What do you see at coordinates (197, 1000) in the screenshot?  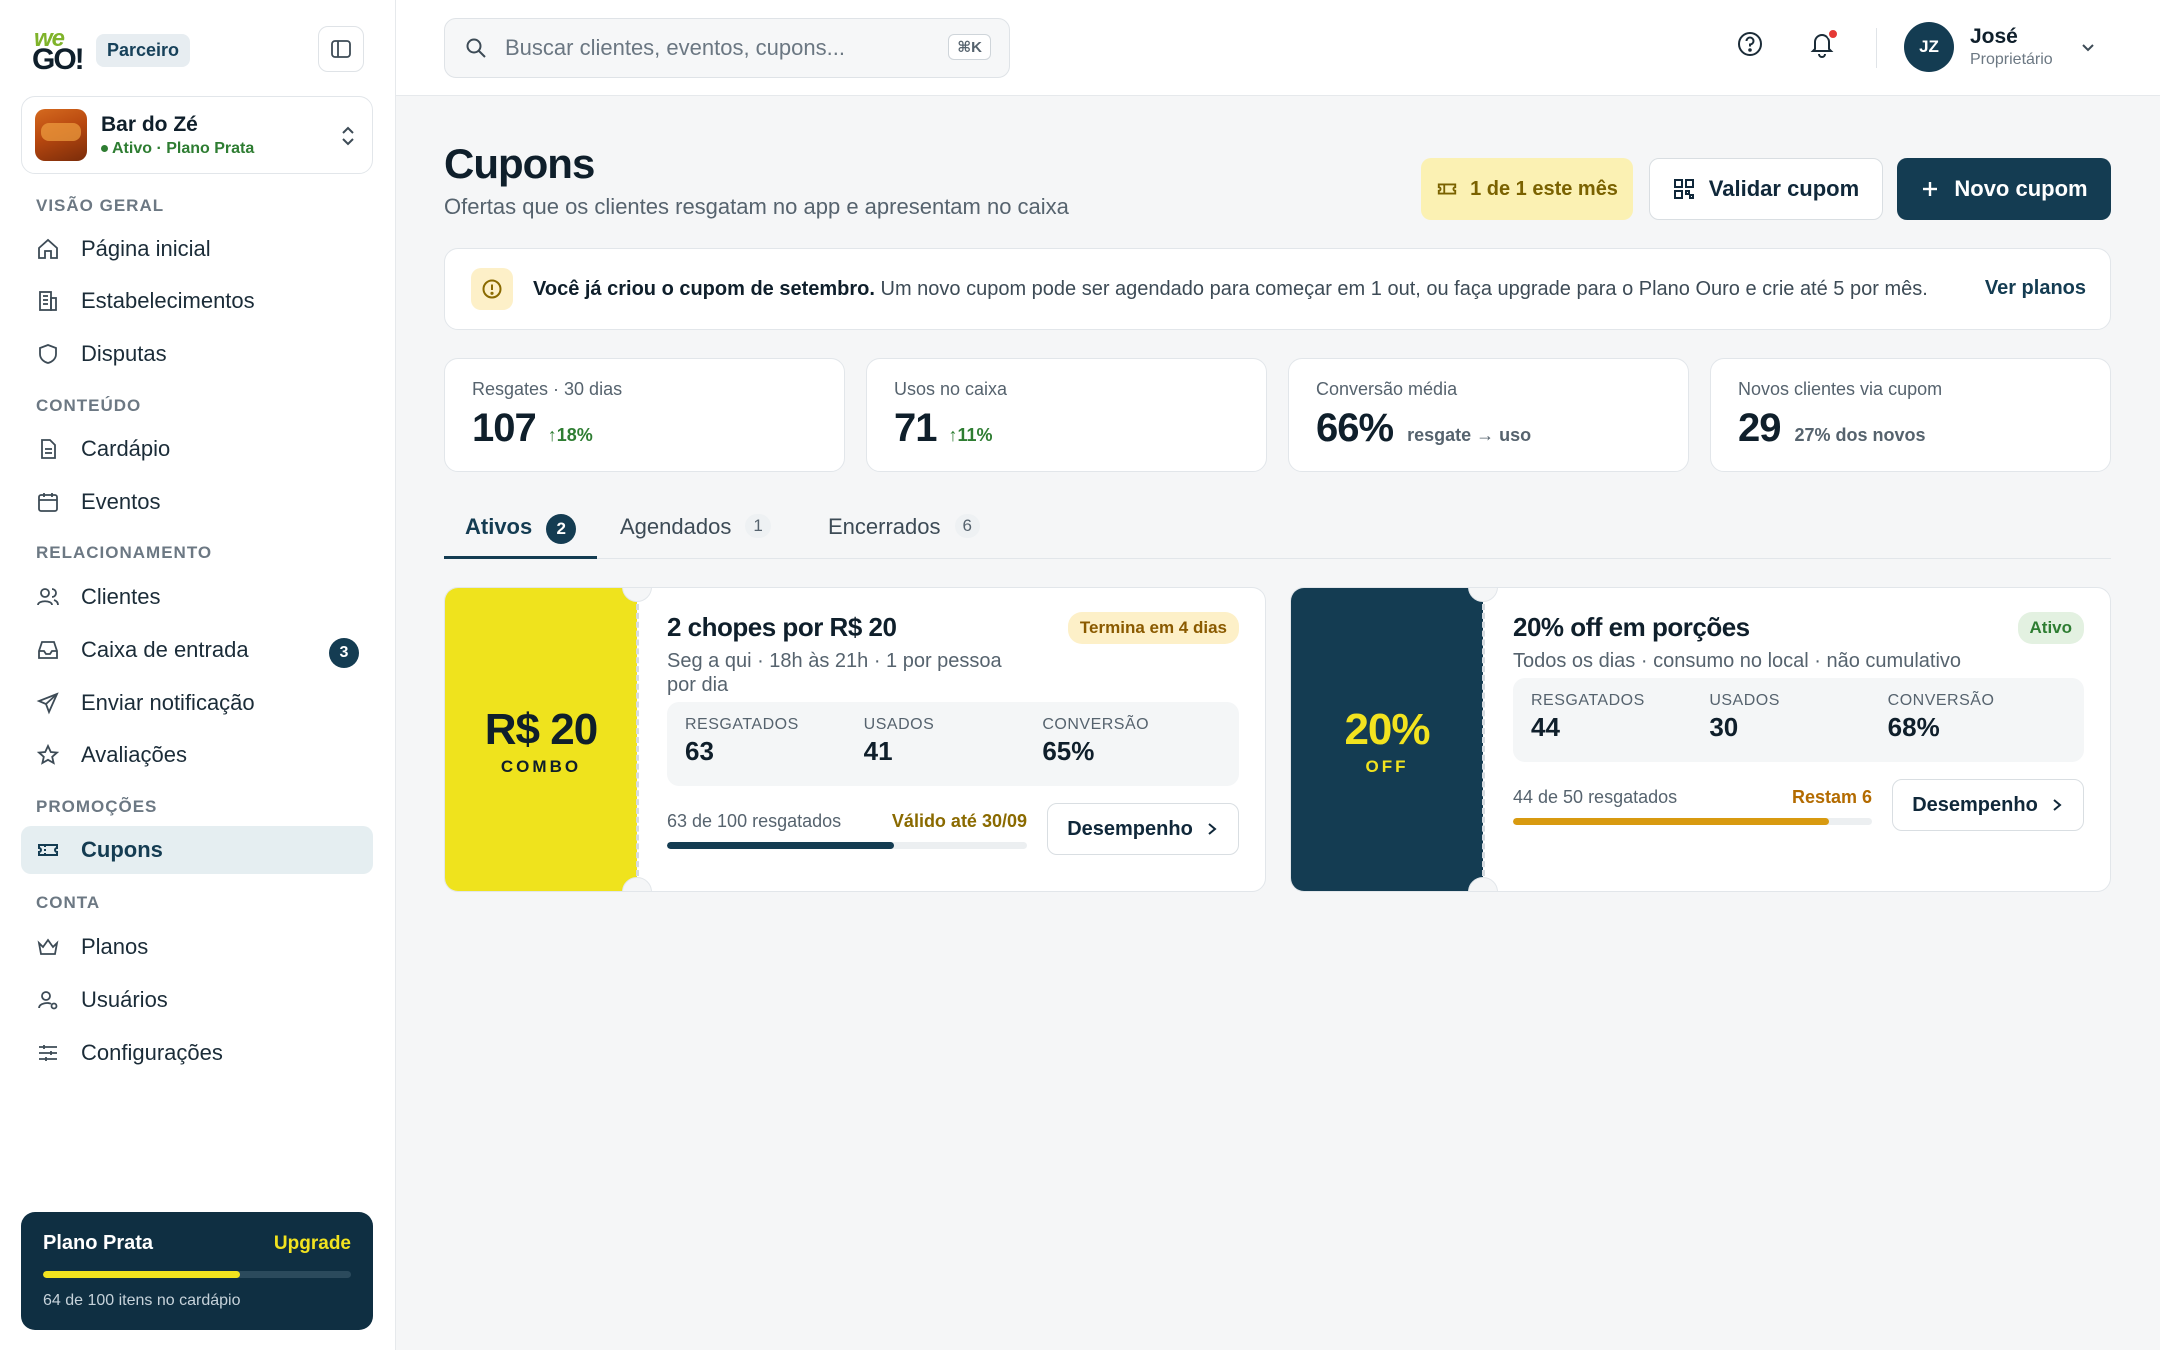 I see `sidebar-item-users: Usuários` at bounding box center [197, 1000].